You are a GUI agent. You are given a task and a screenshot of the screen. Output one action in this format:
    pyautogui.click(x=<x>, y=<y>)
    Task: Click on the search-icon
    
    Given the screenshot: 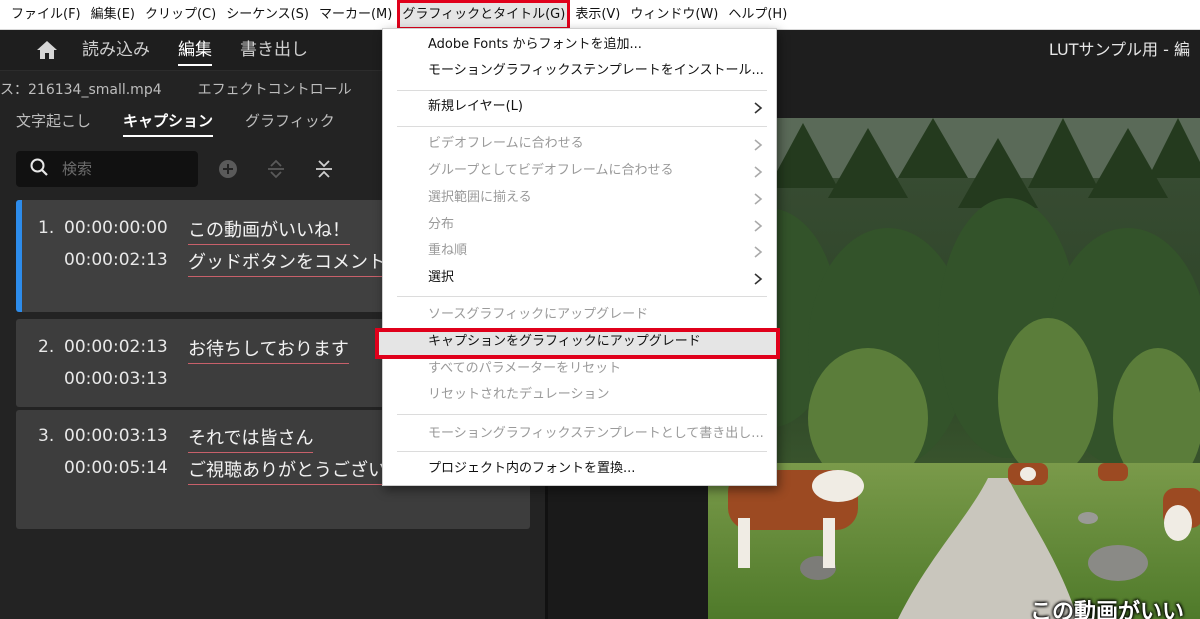 What is the action you would take?
    pyautogui.click(x=39, y=169)
    